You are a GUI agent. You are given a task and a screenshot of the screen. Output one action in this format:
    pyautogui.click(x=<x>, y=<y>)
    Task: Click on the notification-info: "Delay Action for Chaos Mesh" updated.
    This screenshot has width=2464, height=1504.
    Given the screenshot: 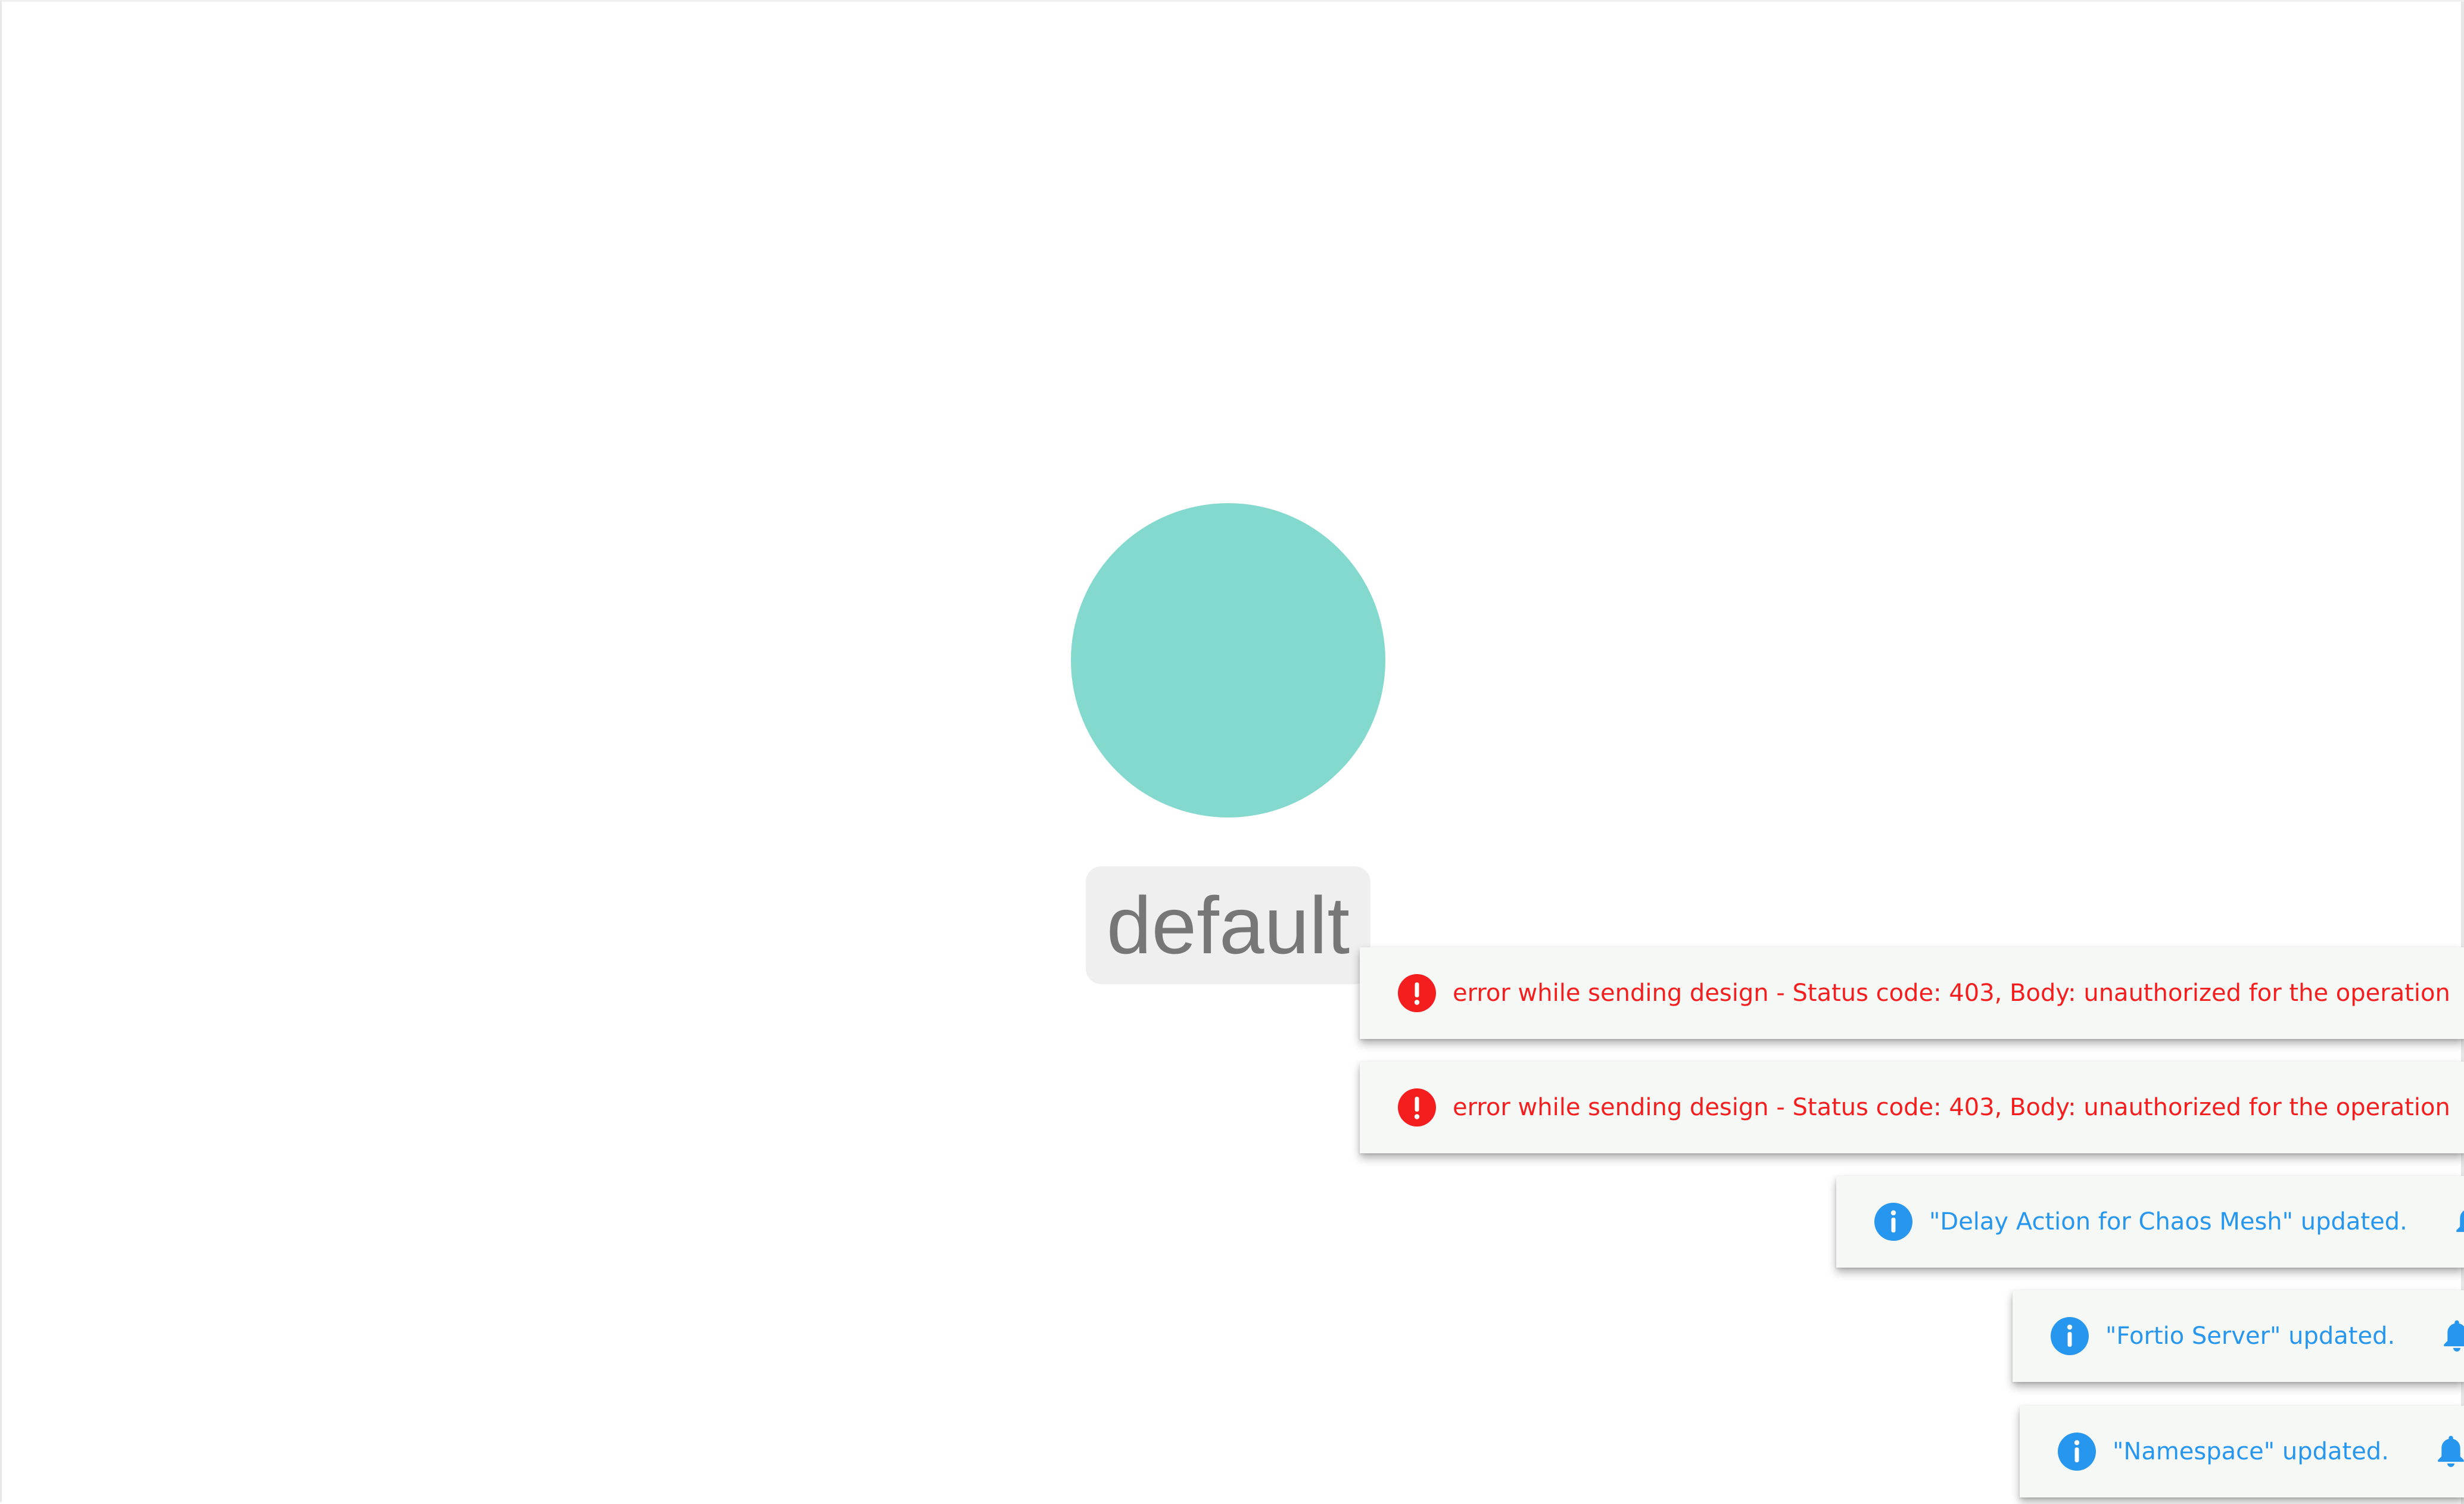 What is the action you would take?
    pyautogui.click(x=2150, y=1222)
    